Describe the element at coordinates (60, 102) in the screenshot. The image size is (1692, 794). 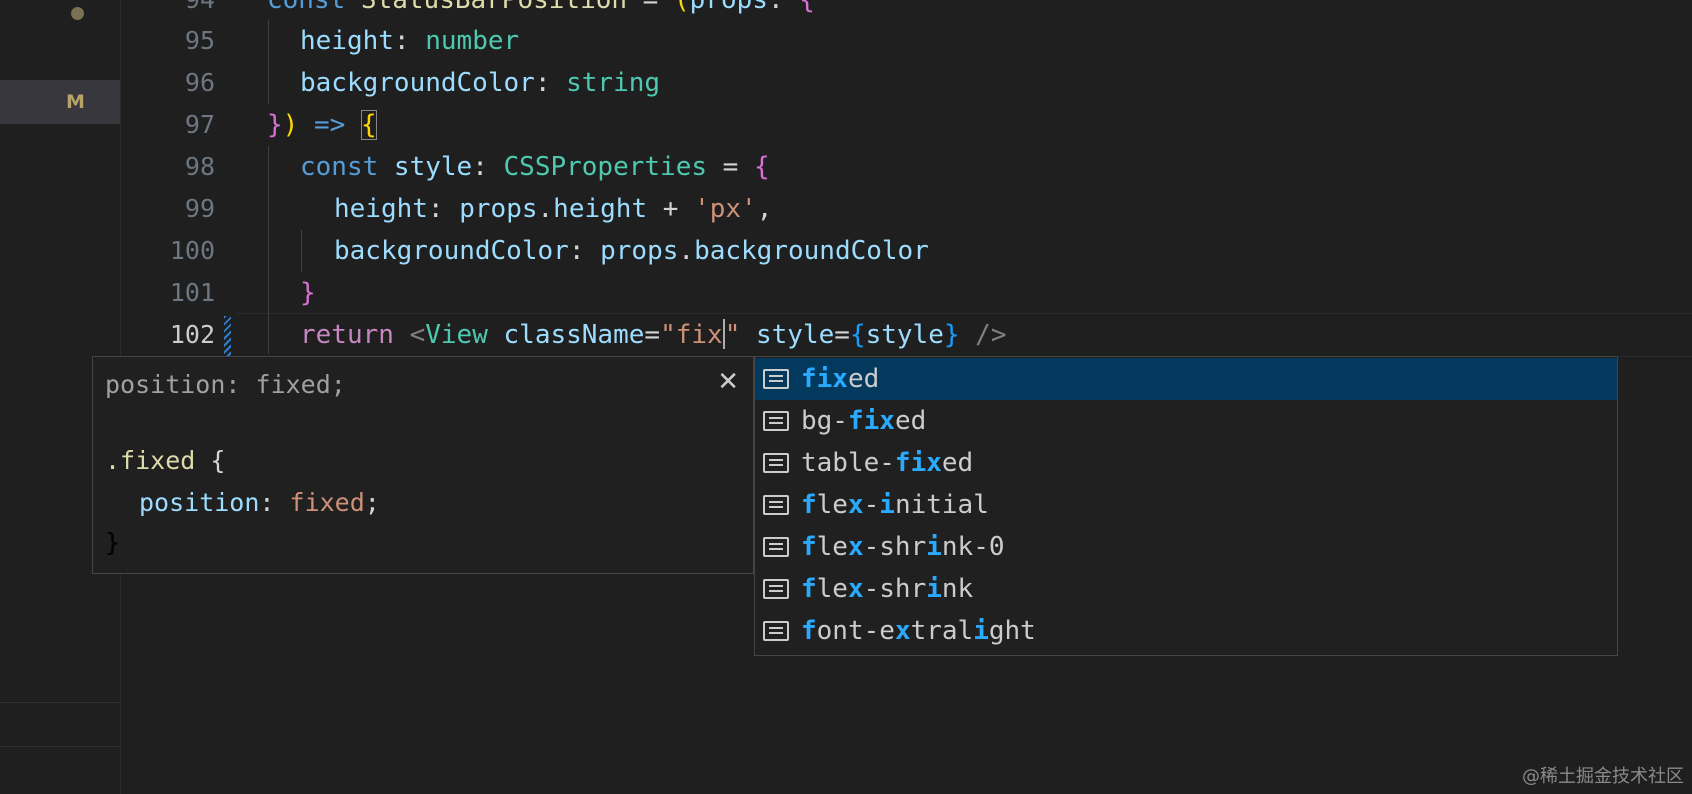
I see `explorer-active-file-row` at that location.